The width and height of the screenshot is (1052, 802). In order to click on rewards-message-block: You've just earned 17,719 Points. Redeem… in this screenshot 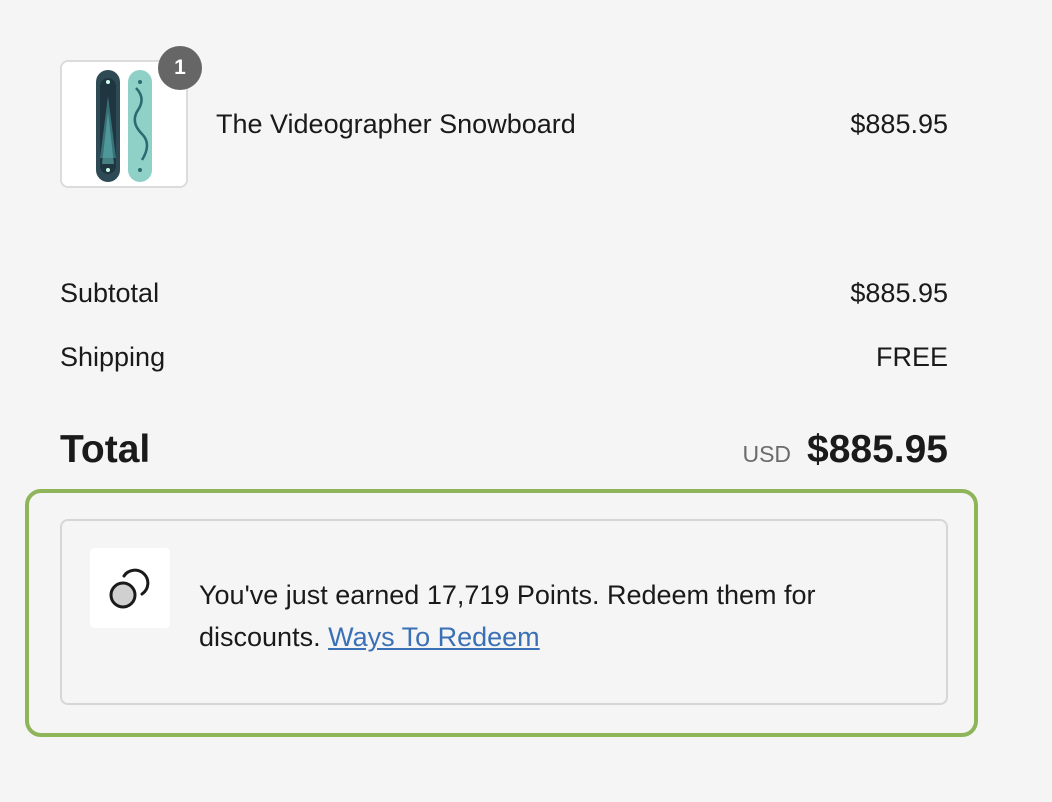, I will do `click(549, 616)`.